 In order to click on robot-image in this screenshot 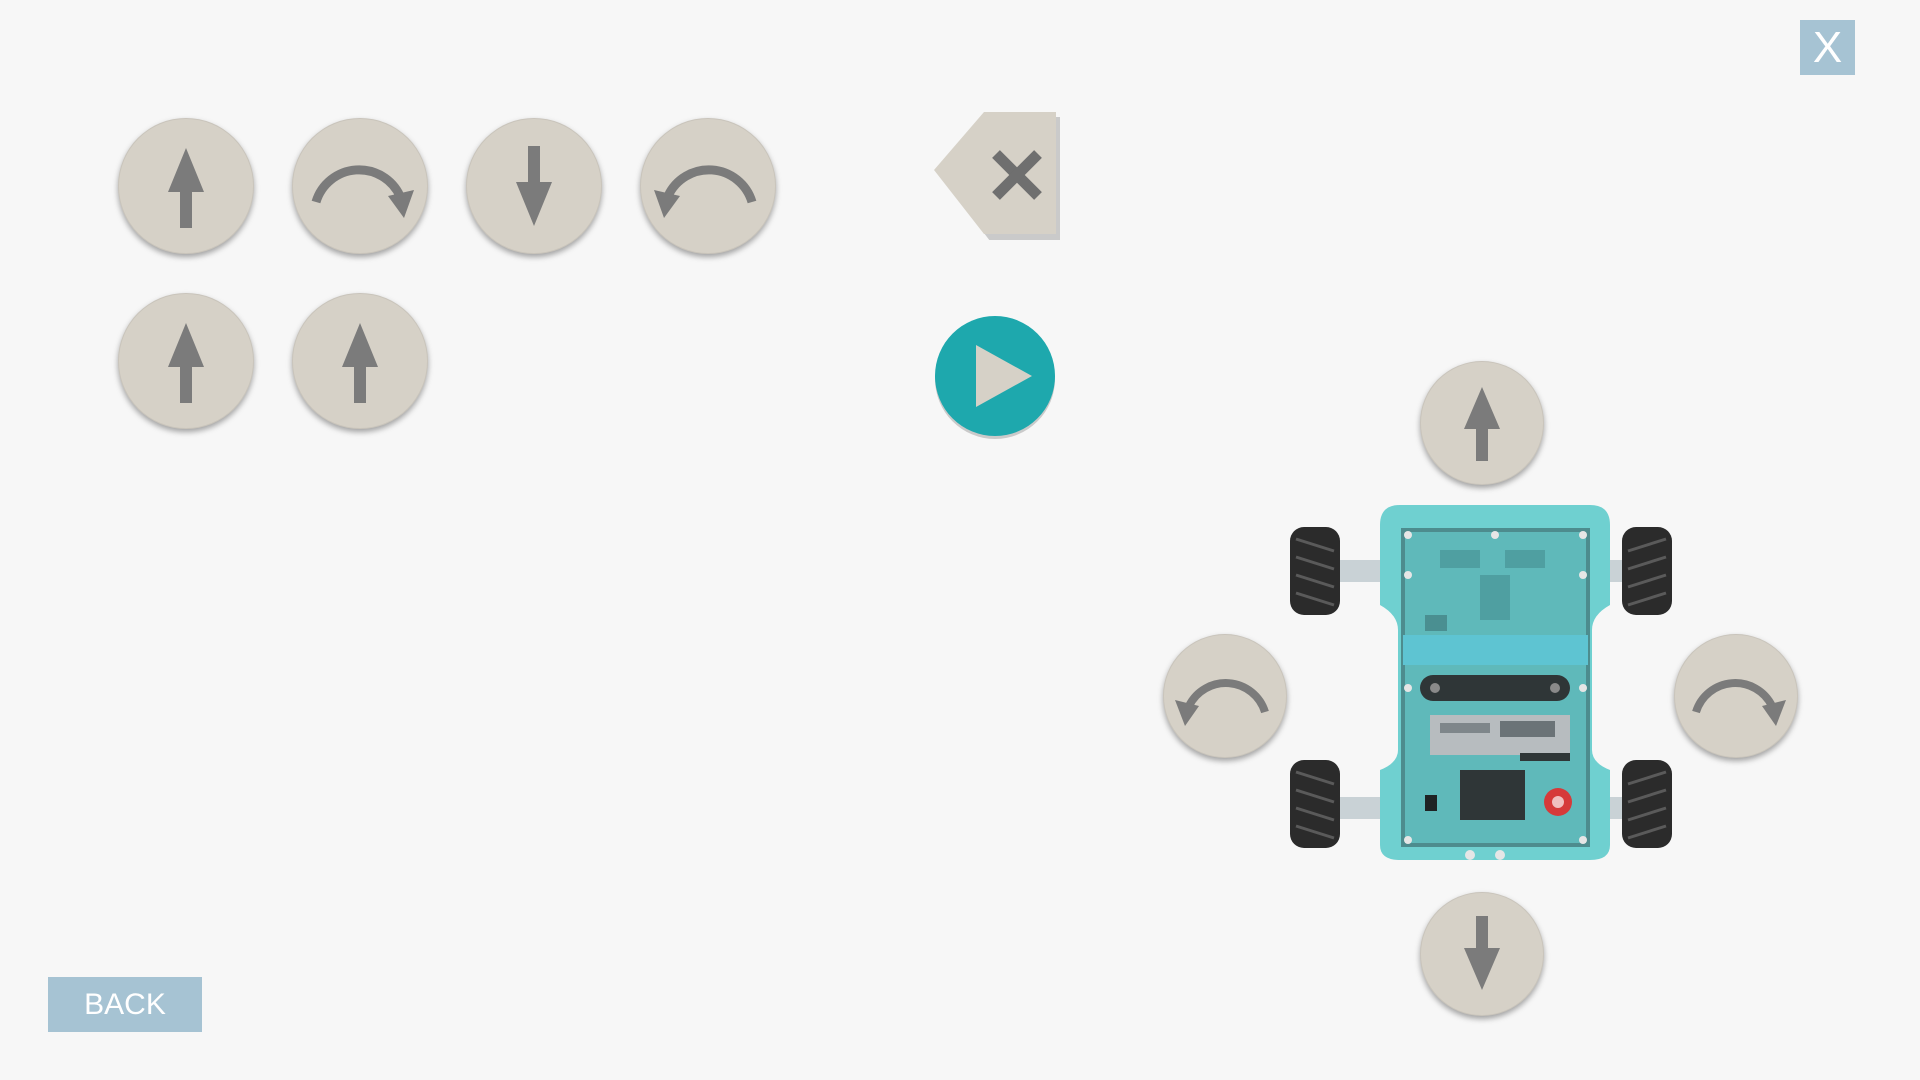, I will do `click(1480, 682)`.